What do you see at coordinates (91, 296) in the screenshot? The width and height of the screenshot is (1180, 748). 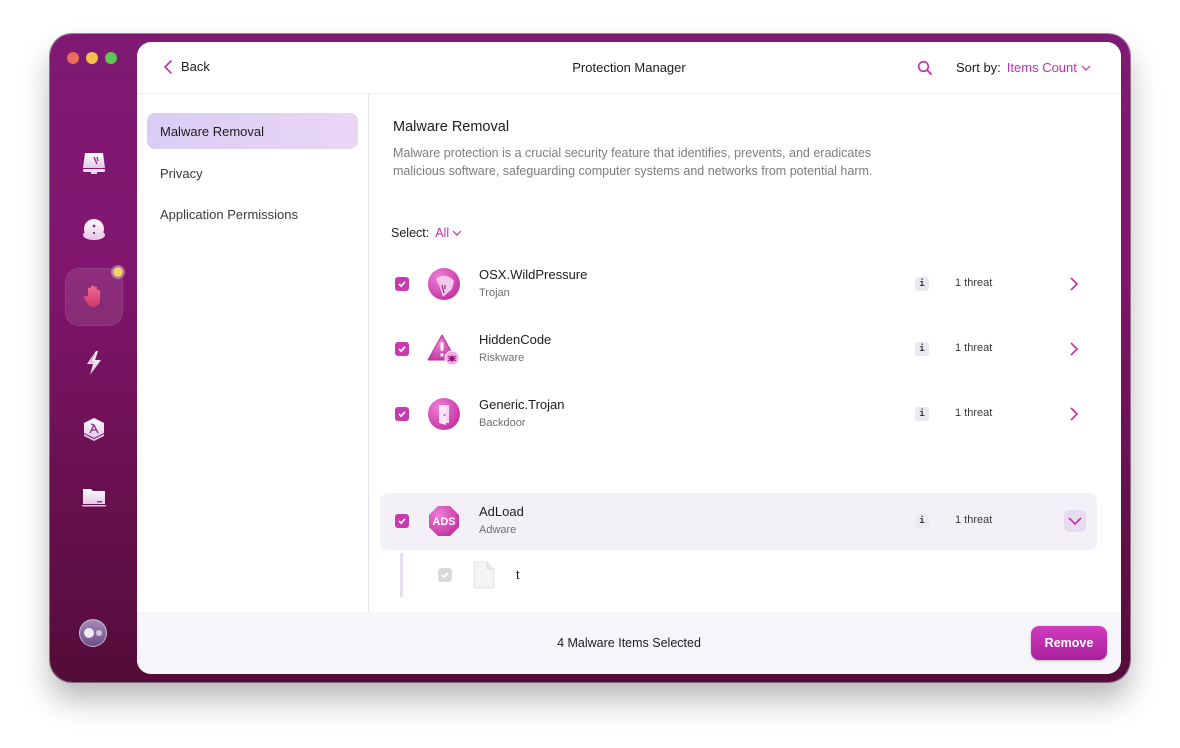 I see `hand-stop-icon` at bounding box center [91, 296].